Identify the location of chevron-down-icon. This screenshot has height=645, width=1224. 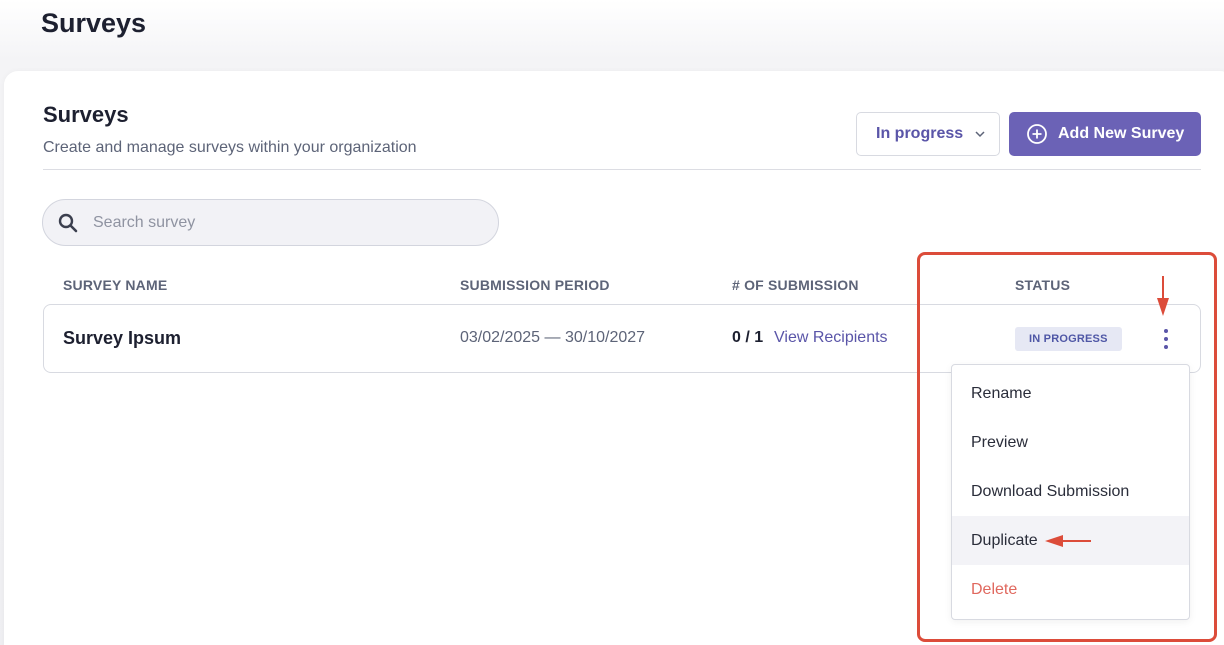
(980, 134).